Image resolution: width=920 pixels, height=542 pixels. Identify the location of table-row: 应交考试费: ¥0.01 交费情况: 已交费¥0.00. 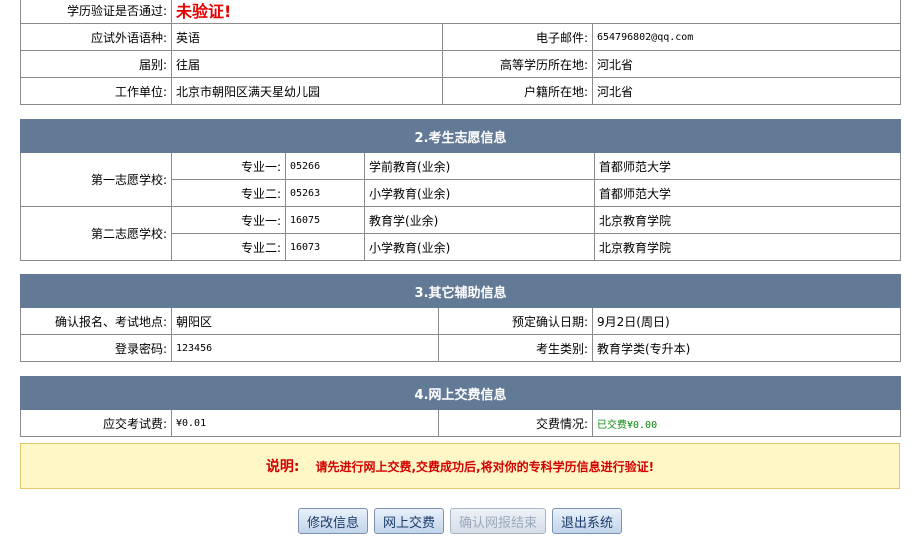
(461, 423).